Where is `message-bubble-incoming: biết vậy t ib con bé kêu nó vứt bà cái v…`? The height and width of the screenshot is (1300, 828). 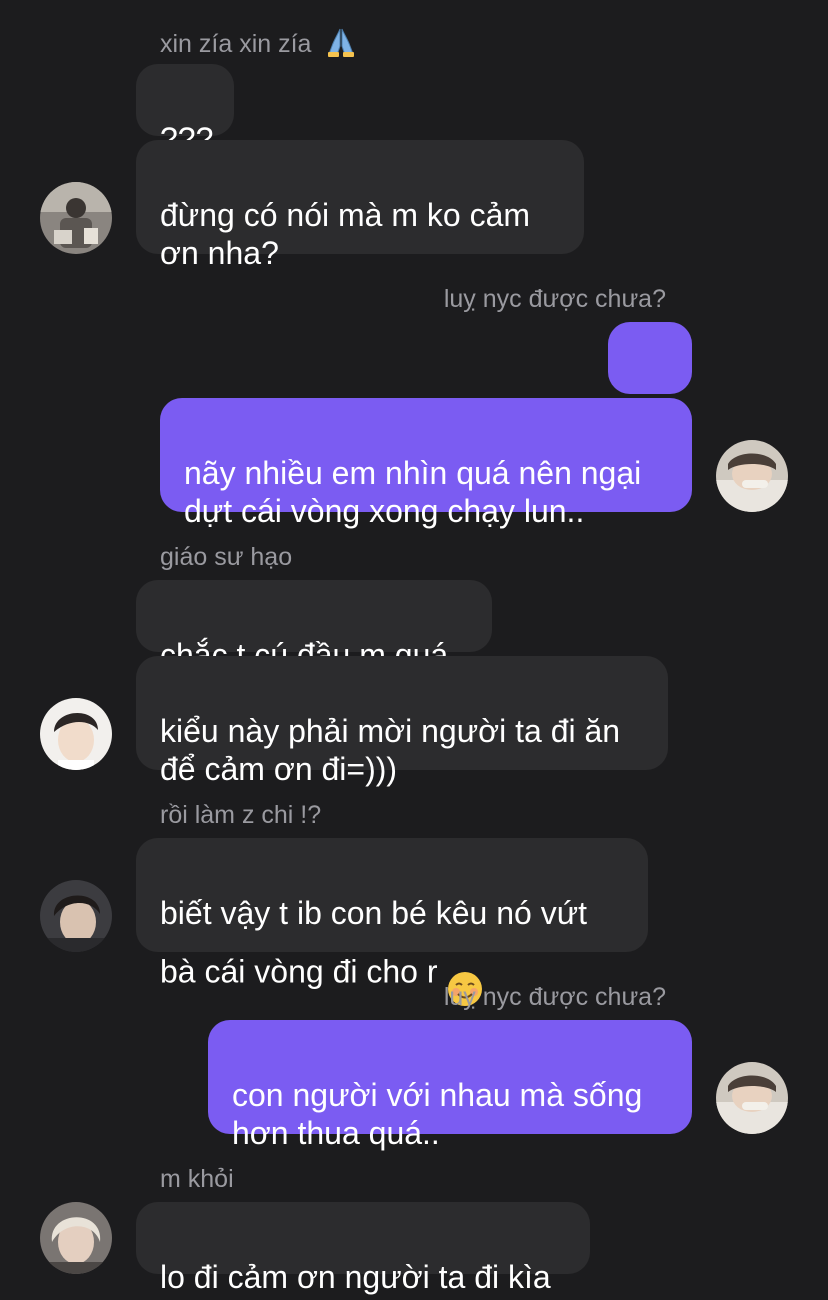 message-bubble-incoming: biết vậy t ib con bé kêu nó vứt bà cái v… is located at coordinates (392, 922).